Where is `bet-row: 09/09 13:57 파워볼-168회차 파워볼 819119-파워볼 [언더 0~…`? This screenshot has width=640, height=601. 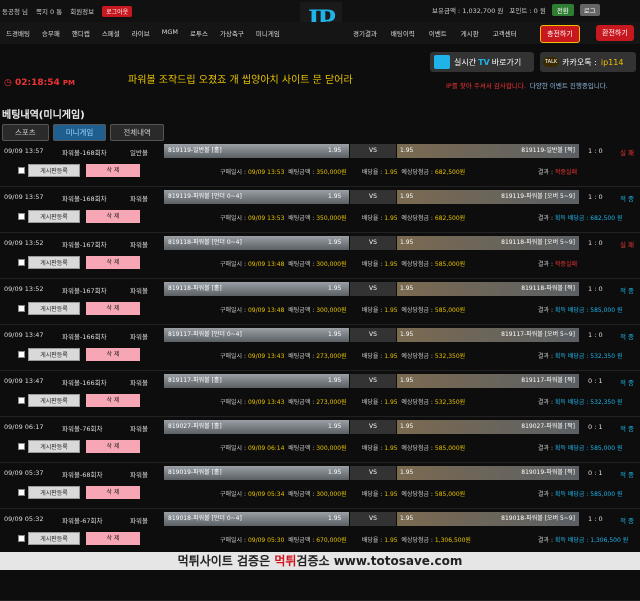 bet-row: 09/09 13:57 파워볼-168회차 파워볼 819119-파워볼 [언더 0~… is located at coordinates (320, 210).